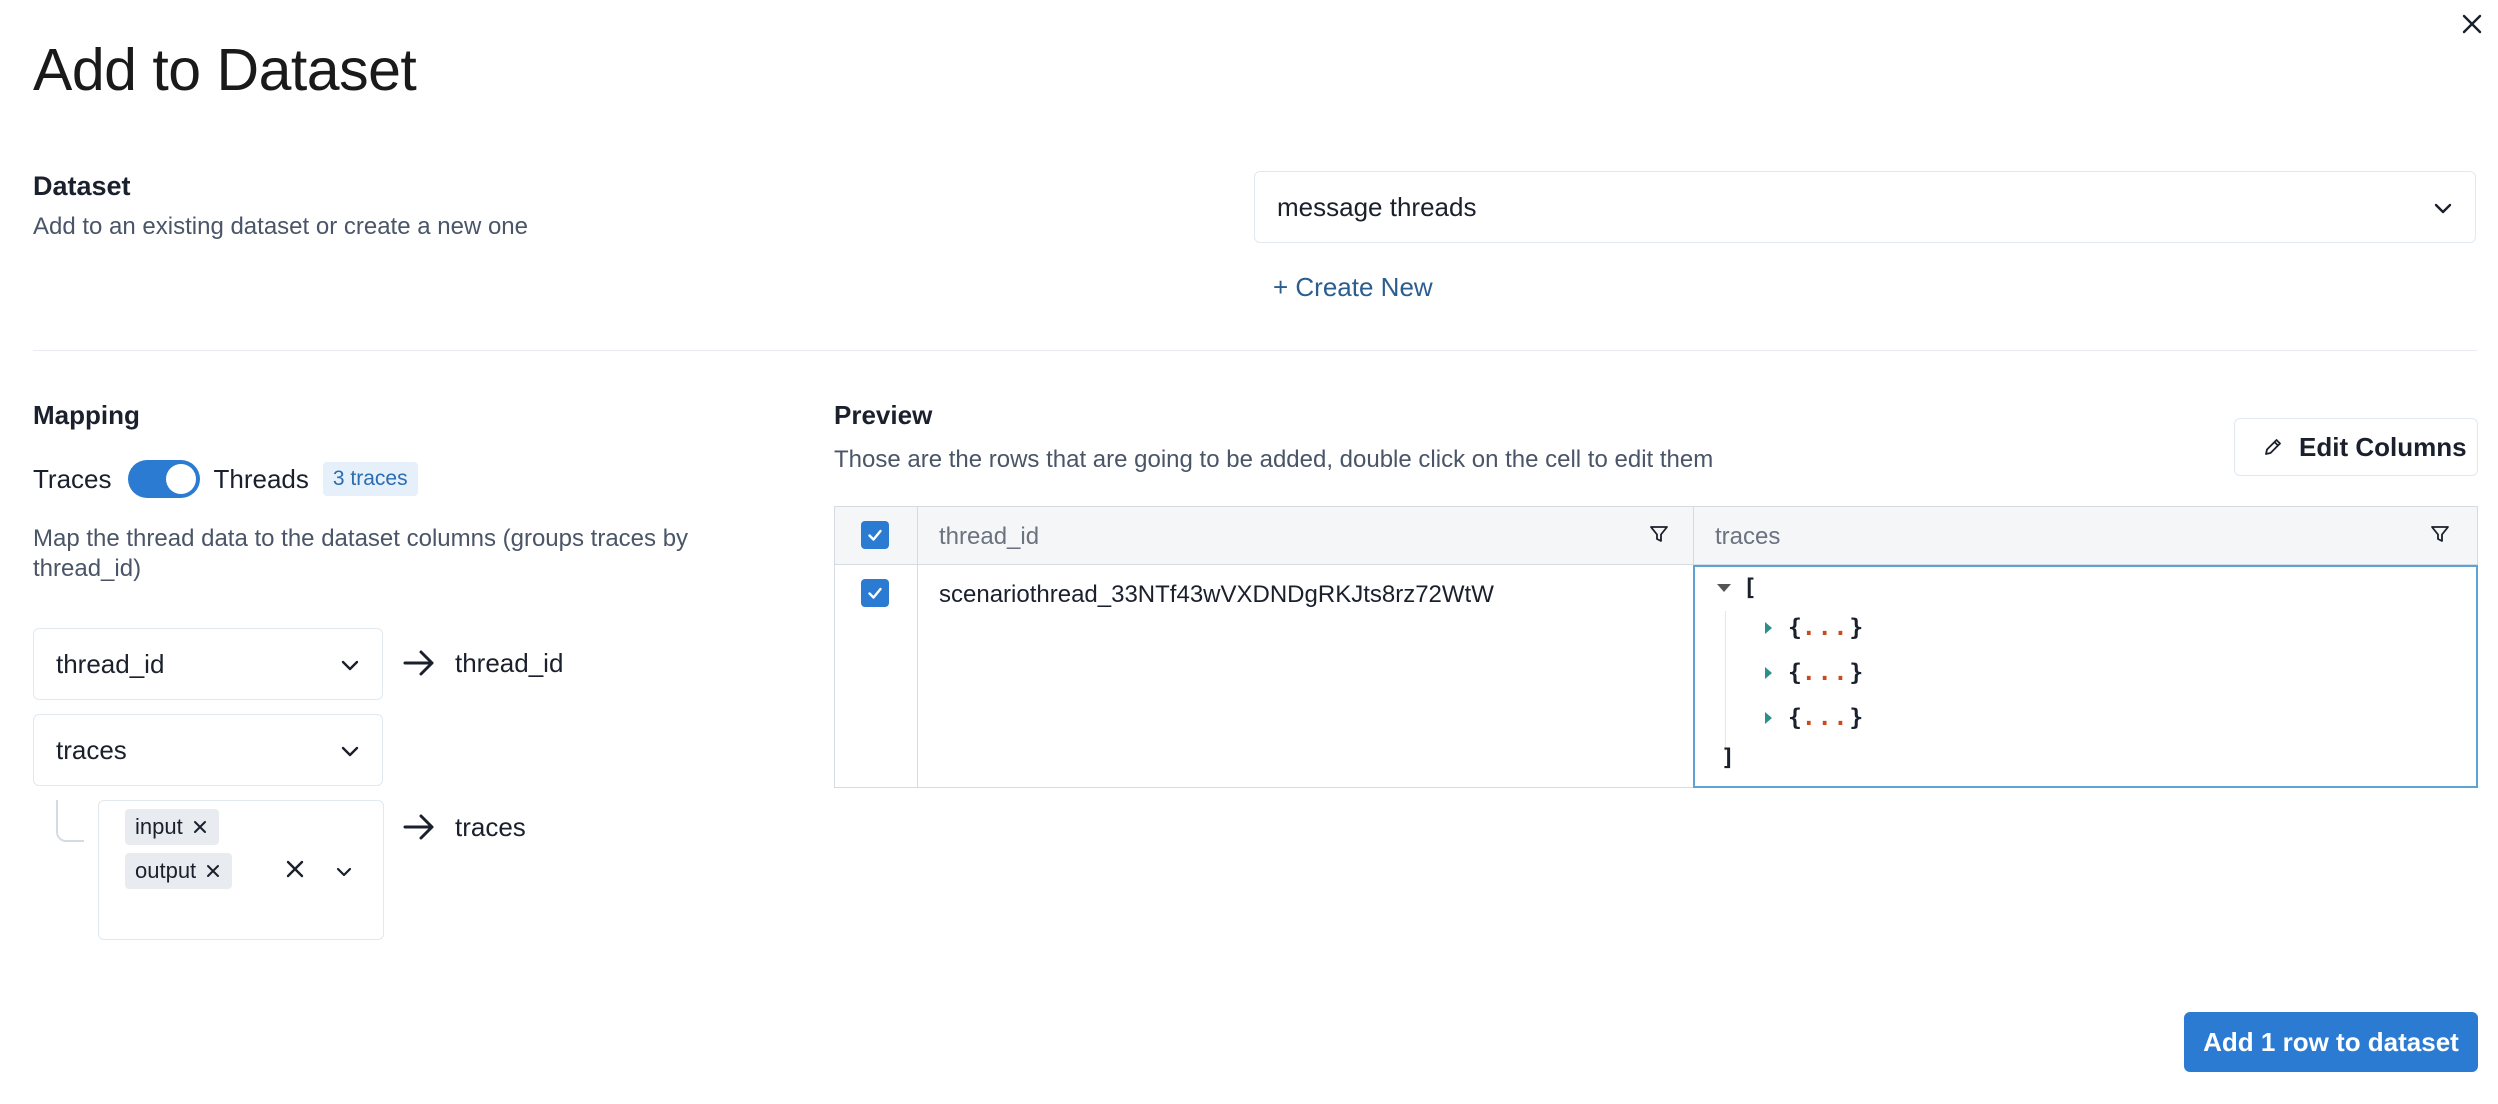 The width and height of the screenshot is (2498, 1104). I want to click on tag-output: output, so click(179, 871).